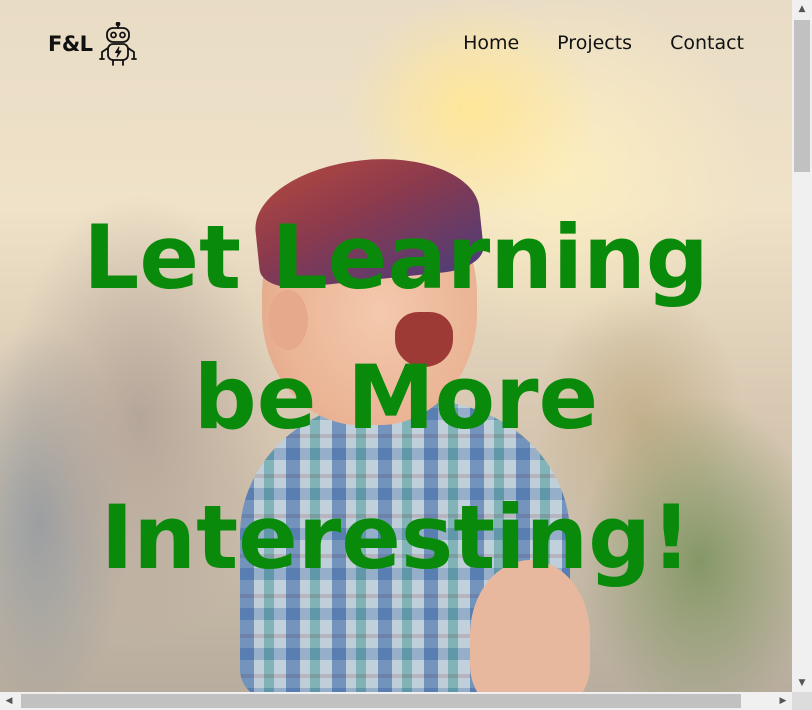 This screenshot has width=812, height=710. I want to click on hero-headline-line-1: Let Learning, so click(396, 257).